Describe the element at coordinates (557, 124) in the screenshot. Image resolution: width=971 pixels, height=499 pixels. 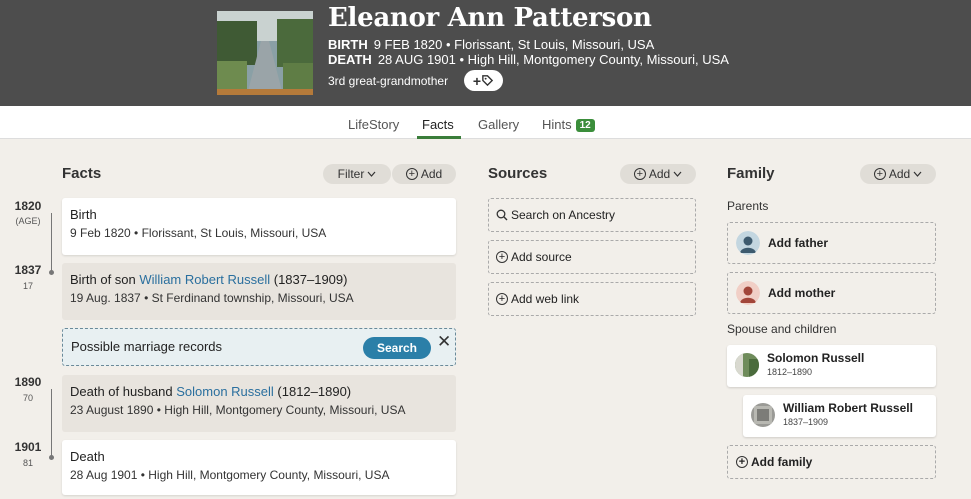
I see `tab-hints-label: Hints` at that location.